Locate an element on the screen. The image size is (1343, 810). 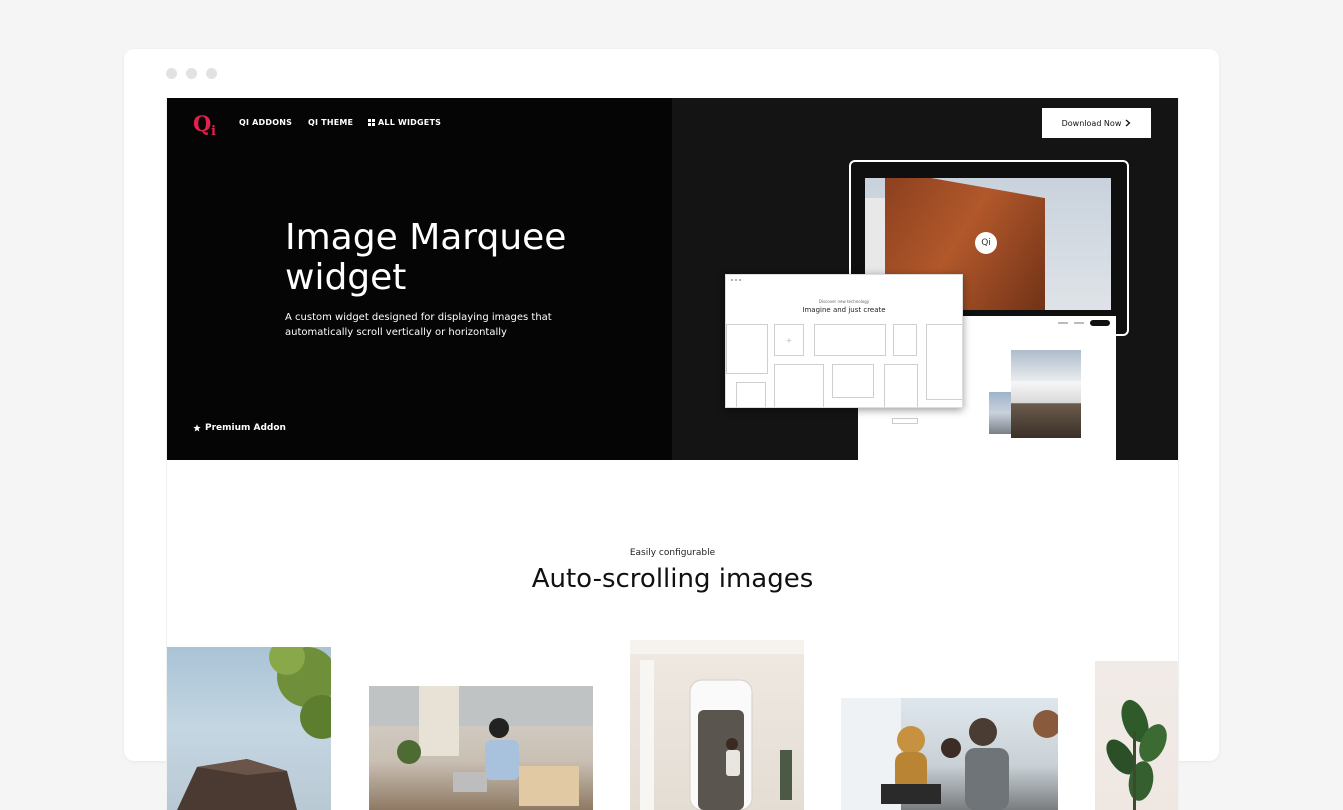
premium-addon-label: Premium Addon is located at coordinates (239, 428).